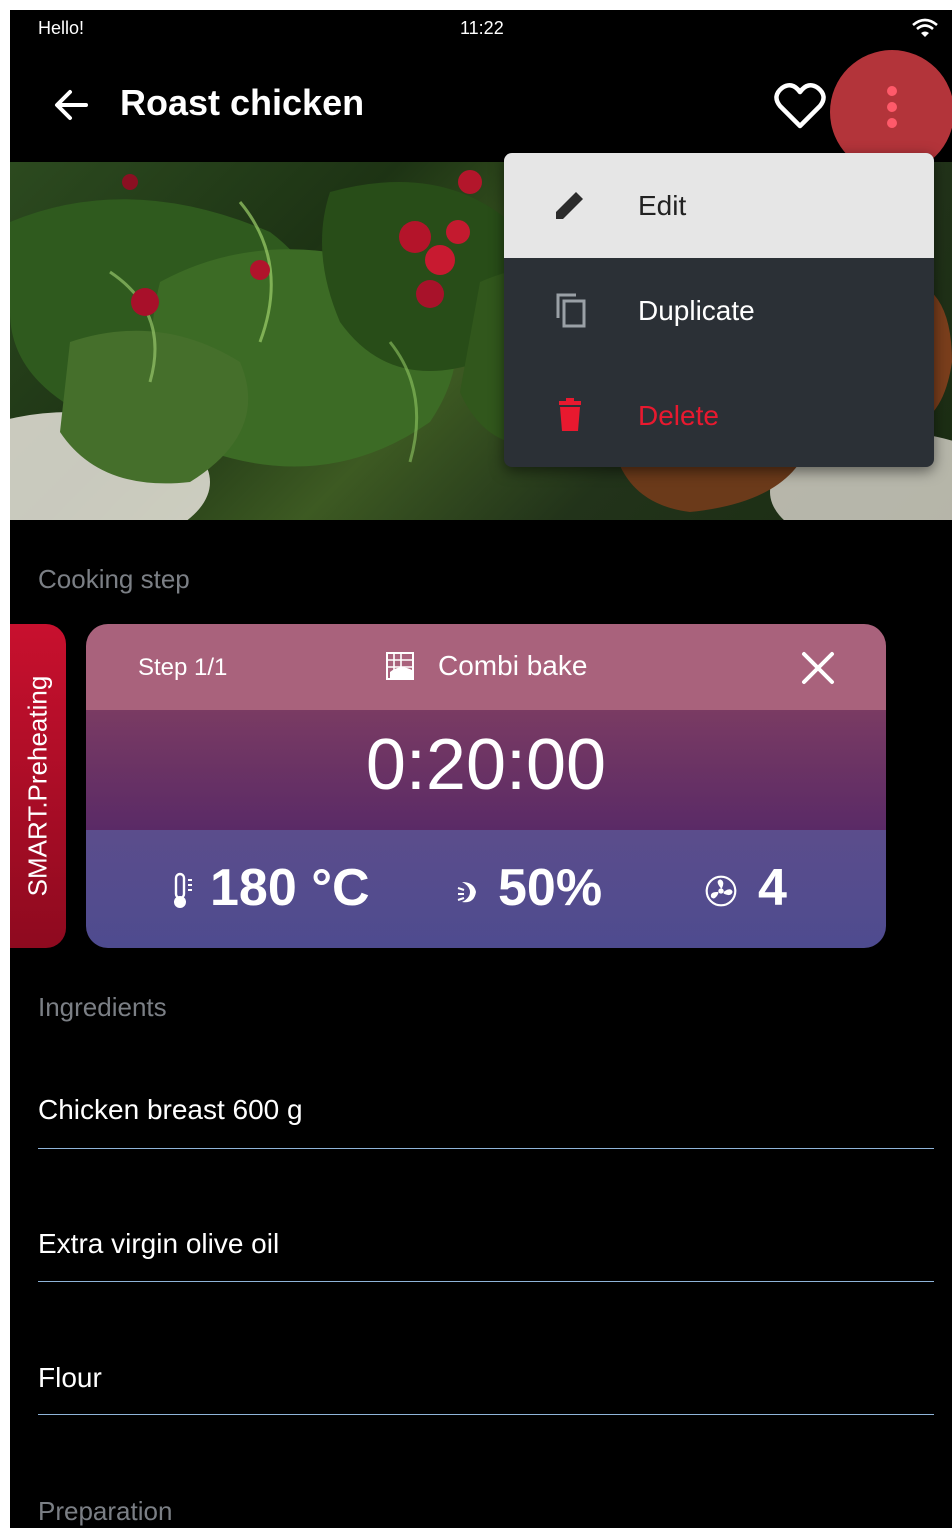 This screenshot has height=1528, width=952. Describe the element at coordinates (486, 1249) in the screenshot. I see `ingredient-item: Extra virgin olive oil` at that location.